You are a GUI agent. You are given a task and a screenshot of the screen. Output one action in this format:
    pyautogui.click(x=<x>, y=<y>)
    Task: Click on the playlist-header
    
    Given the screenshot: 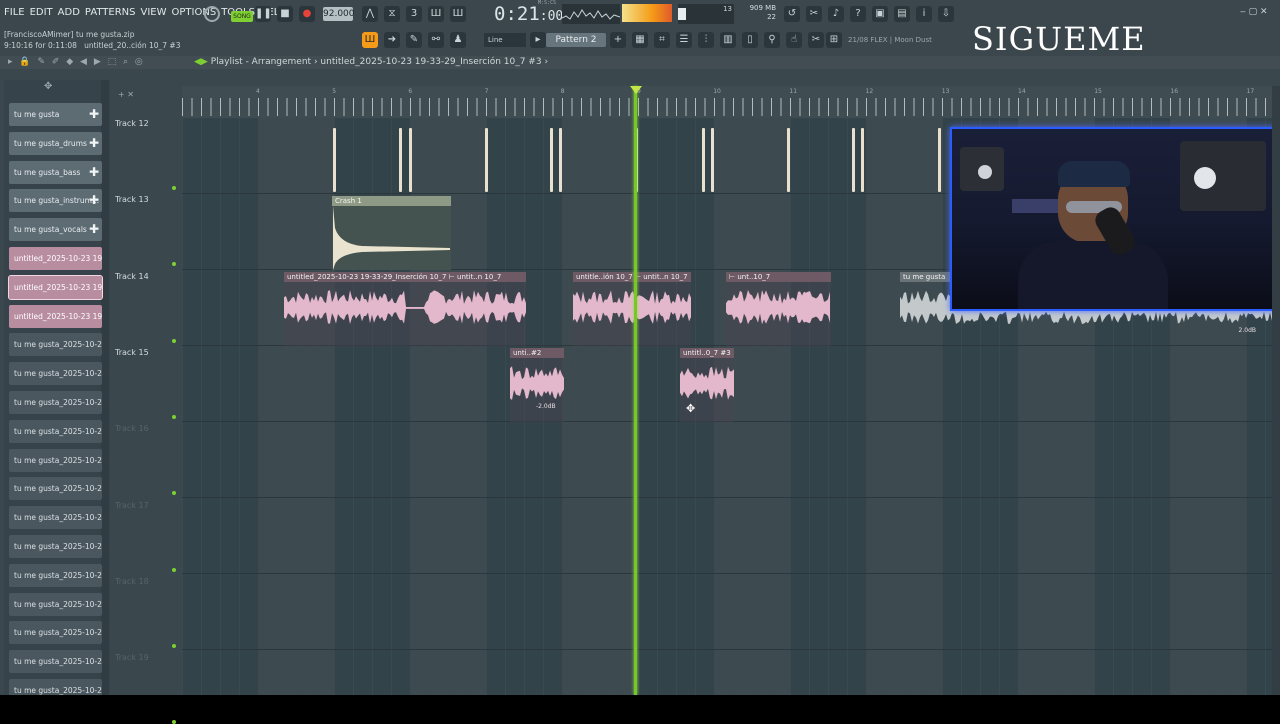 What is the action you would take?
    pyautogui.click(x=640, y=62)
    